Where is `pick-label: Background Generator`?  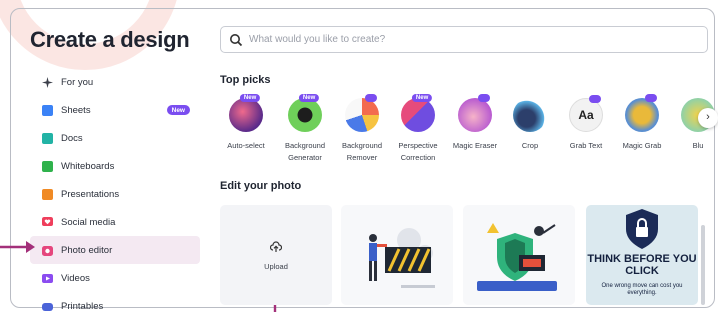 pick-label: Background Generator is located at coordinates (305, 151).